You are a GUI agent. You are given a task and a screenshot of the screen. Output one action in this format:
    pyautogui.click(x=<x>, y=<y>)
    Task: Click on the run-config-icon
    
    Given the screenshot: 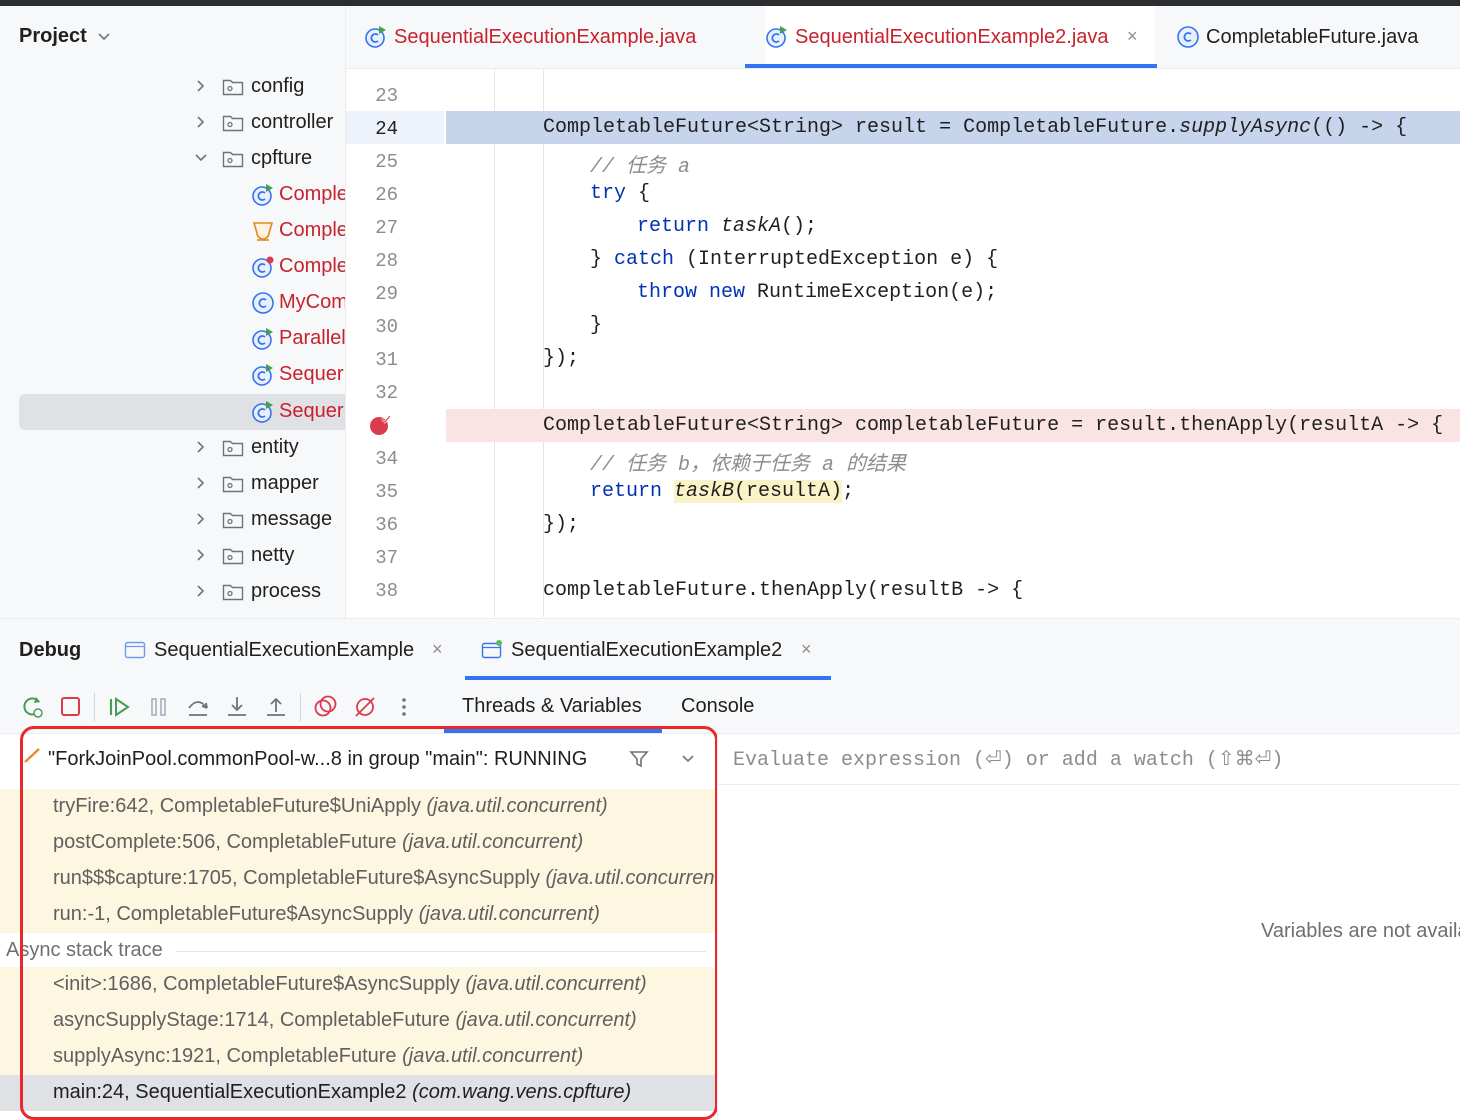 What is the action you would take?
    pyautogui.click(x=135, y=650)
    